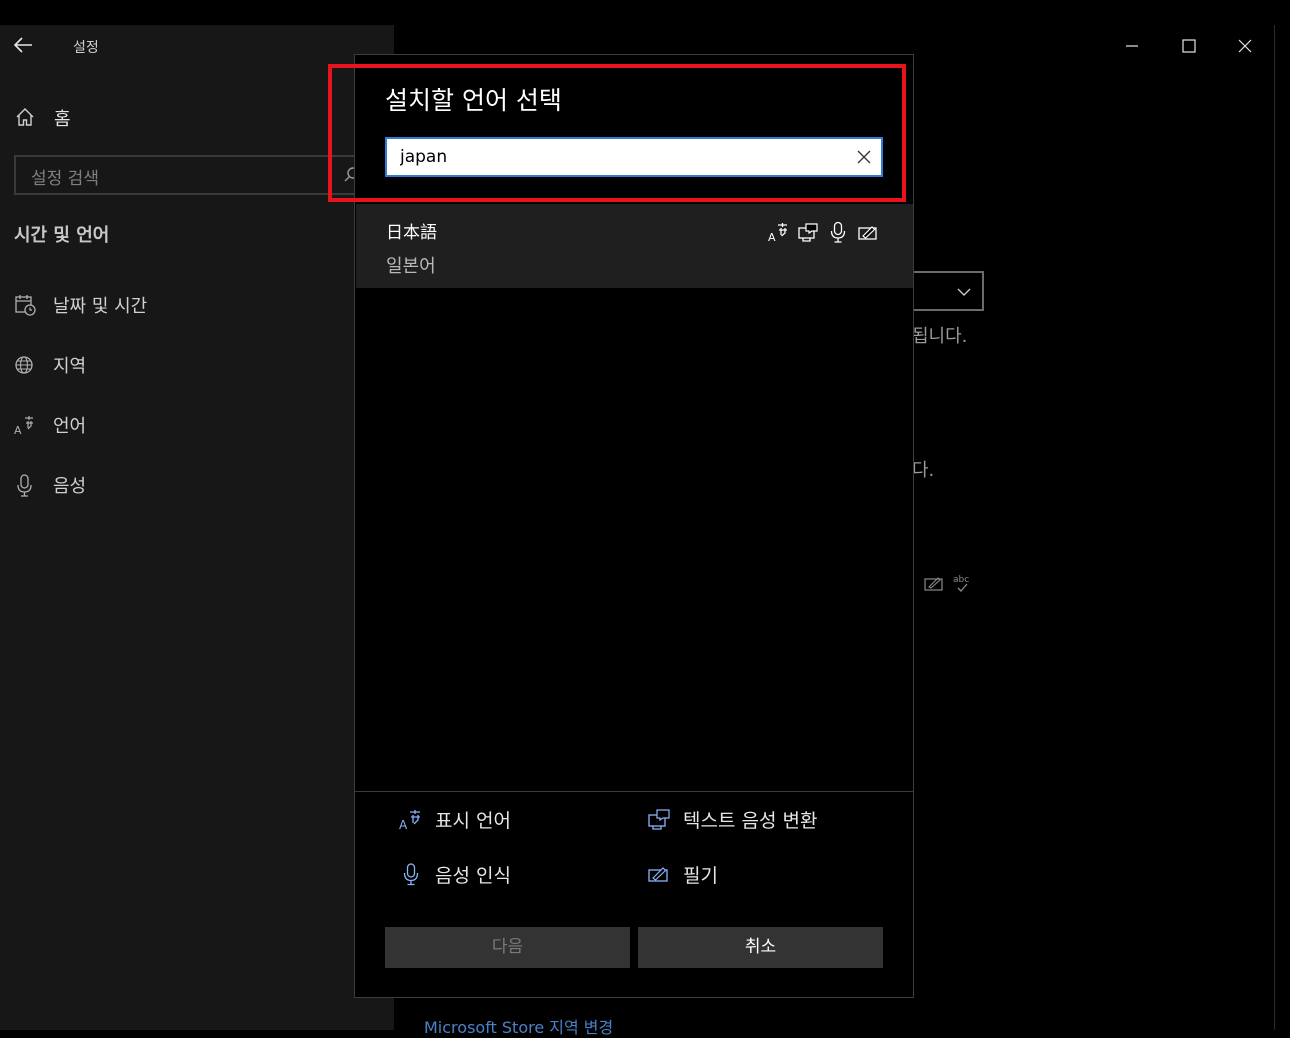 The height and width of the screenshot is (1038, 1290). I want to click on maximize-icon, so click(1189, 46).